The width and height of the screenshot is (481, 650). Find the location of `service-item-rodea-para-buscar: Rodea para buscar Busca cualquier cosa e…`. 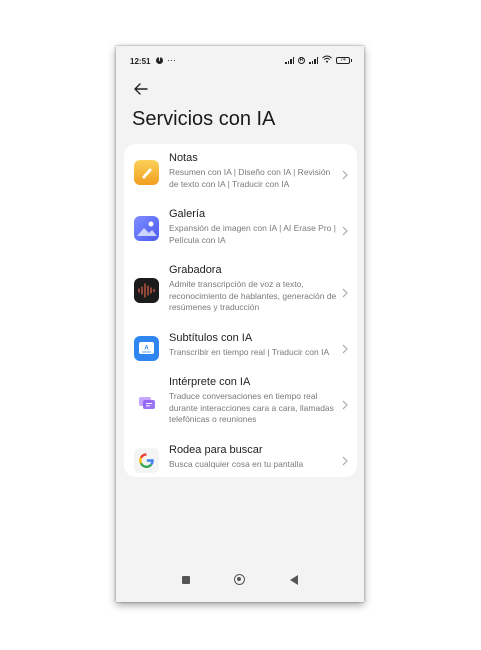

service-item-rodea-para-buscar: Rodea para buscar Busca cualquier cosa e… is located at coordinates (240, 461).